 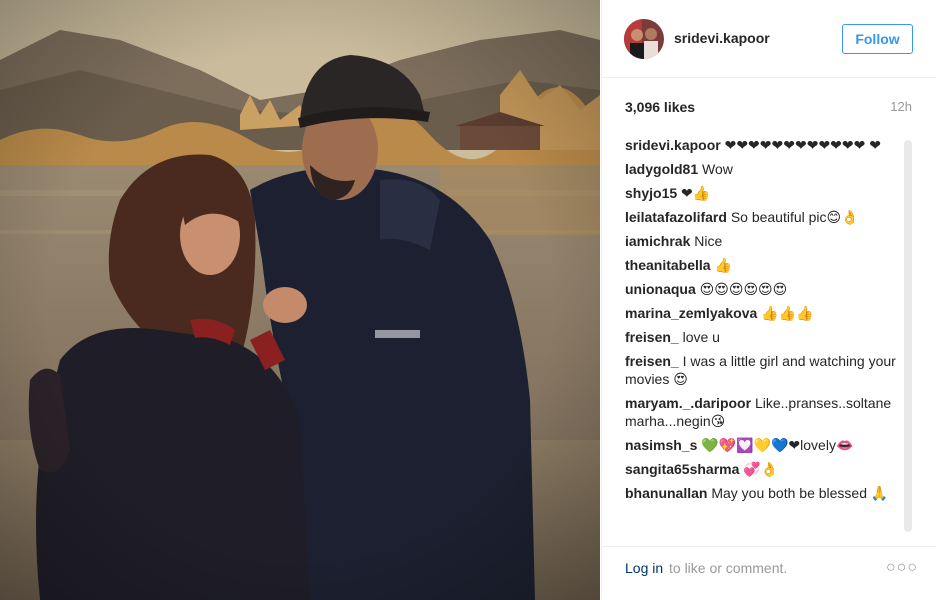 What do you see at coordinates (762, 241) in the screenshot?
I see `comment-item: iamichrak Nice` at bounding box center [762, 241].